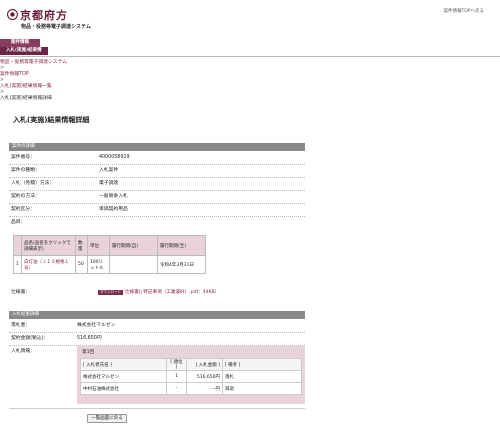 The width and height of the screenshot is (500, 435). Describe the element at coordinates (157, 210) in the screenshot. I see `contract-category-row: 契約区分： 単価契約用品` at that location.